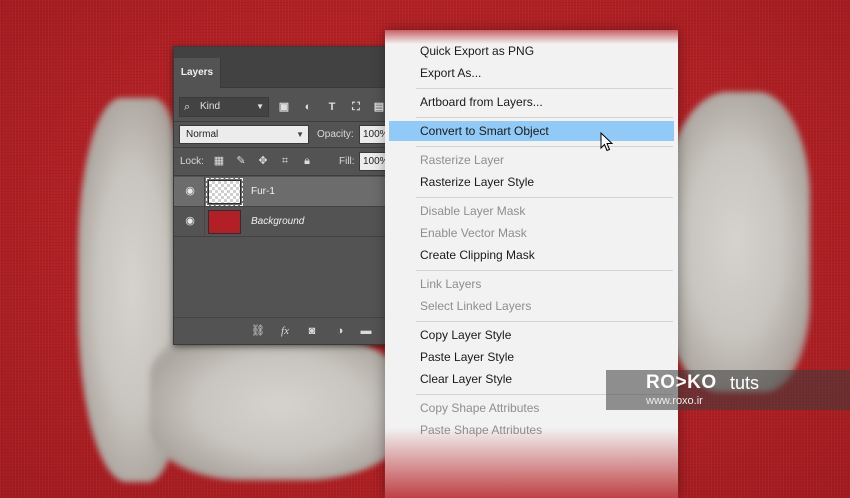  What do you see at coordinates (531, 284) in the screenshot?
I see `menu-item-link-layers: Link Layers` at bounding box center [531, 284].